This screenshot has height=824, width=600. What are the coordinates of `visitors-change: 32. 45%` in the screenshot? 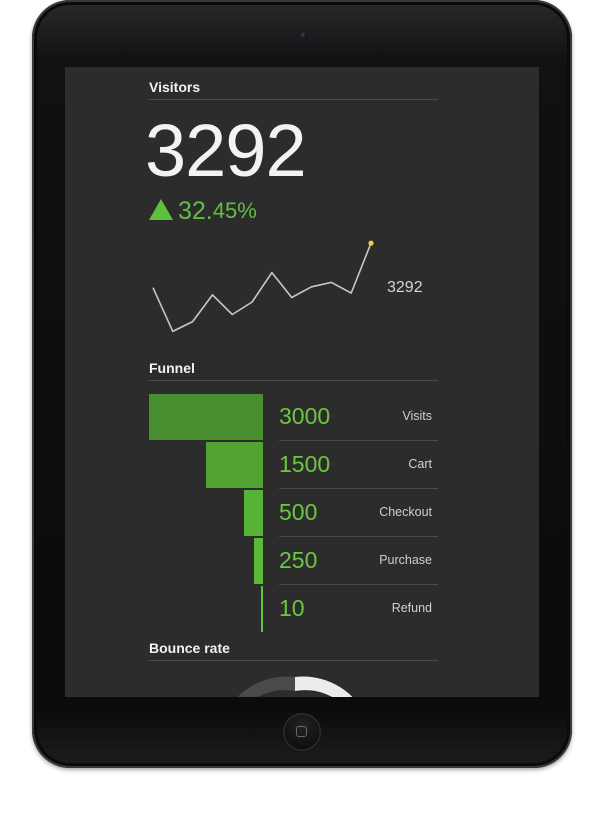 It's located at (203, 211).